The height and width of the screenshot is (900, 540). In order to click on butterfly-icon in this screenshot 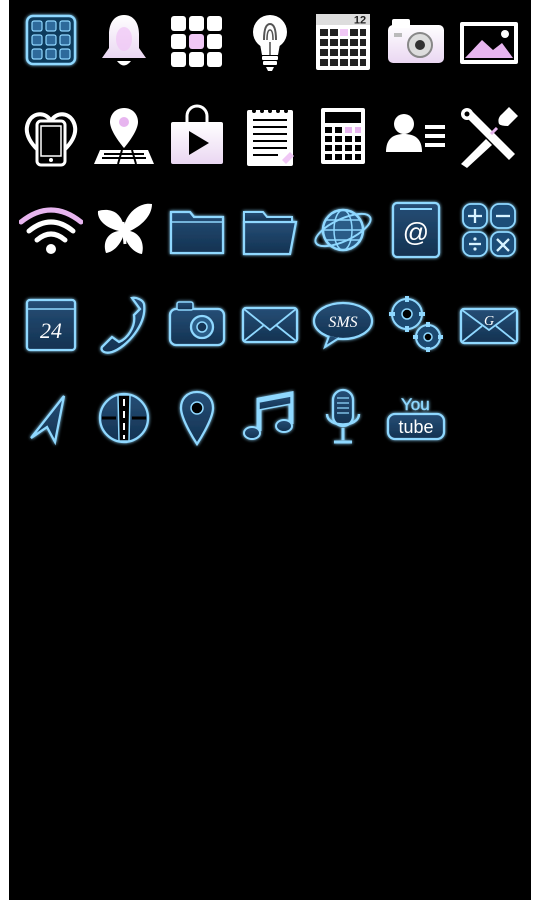, I will do `click(124, 230)`.